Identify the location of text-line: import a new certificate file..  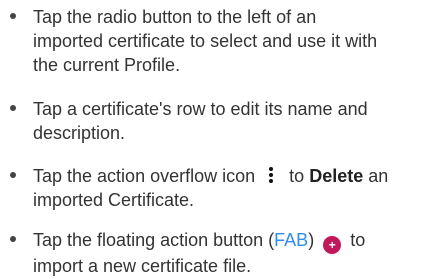
(142, 266).